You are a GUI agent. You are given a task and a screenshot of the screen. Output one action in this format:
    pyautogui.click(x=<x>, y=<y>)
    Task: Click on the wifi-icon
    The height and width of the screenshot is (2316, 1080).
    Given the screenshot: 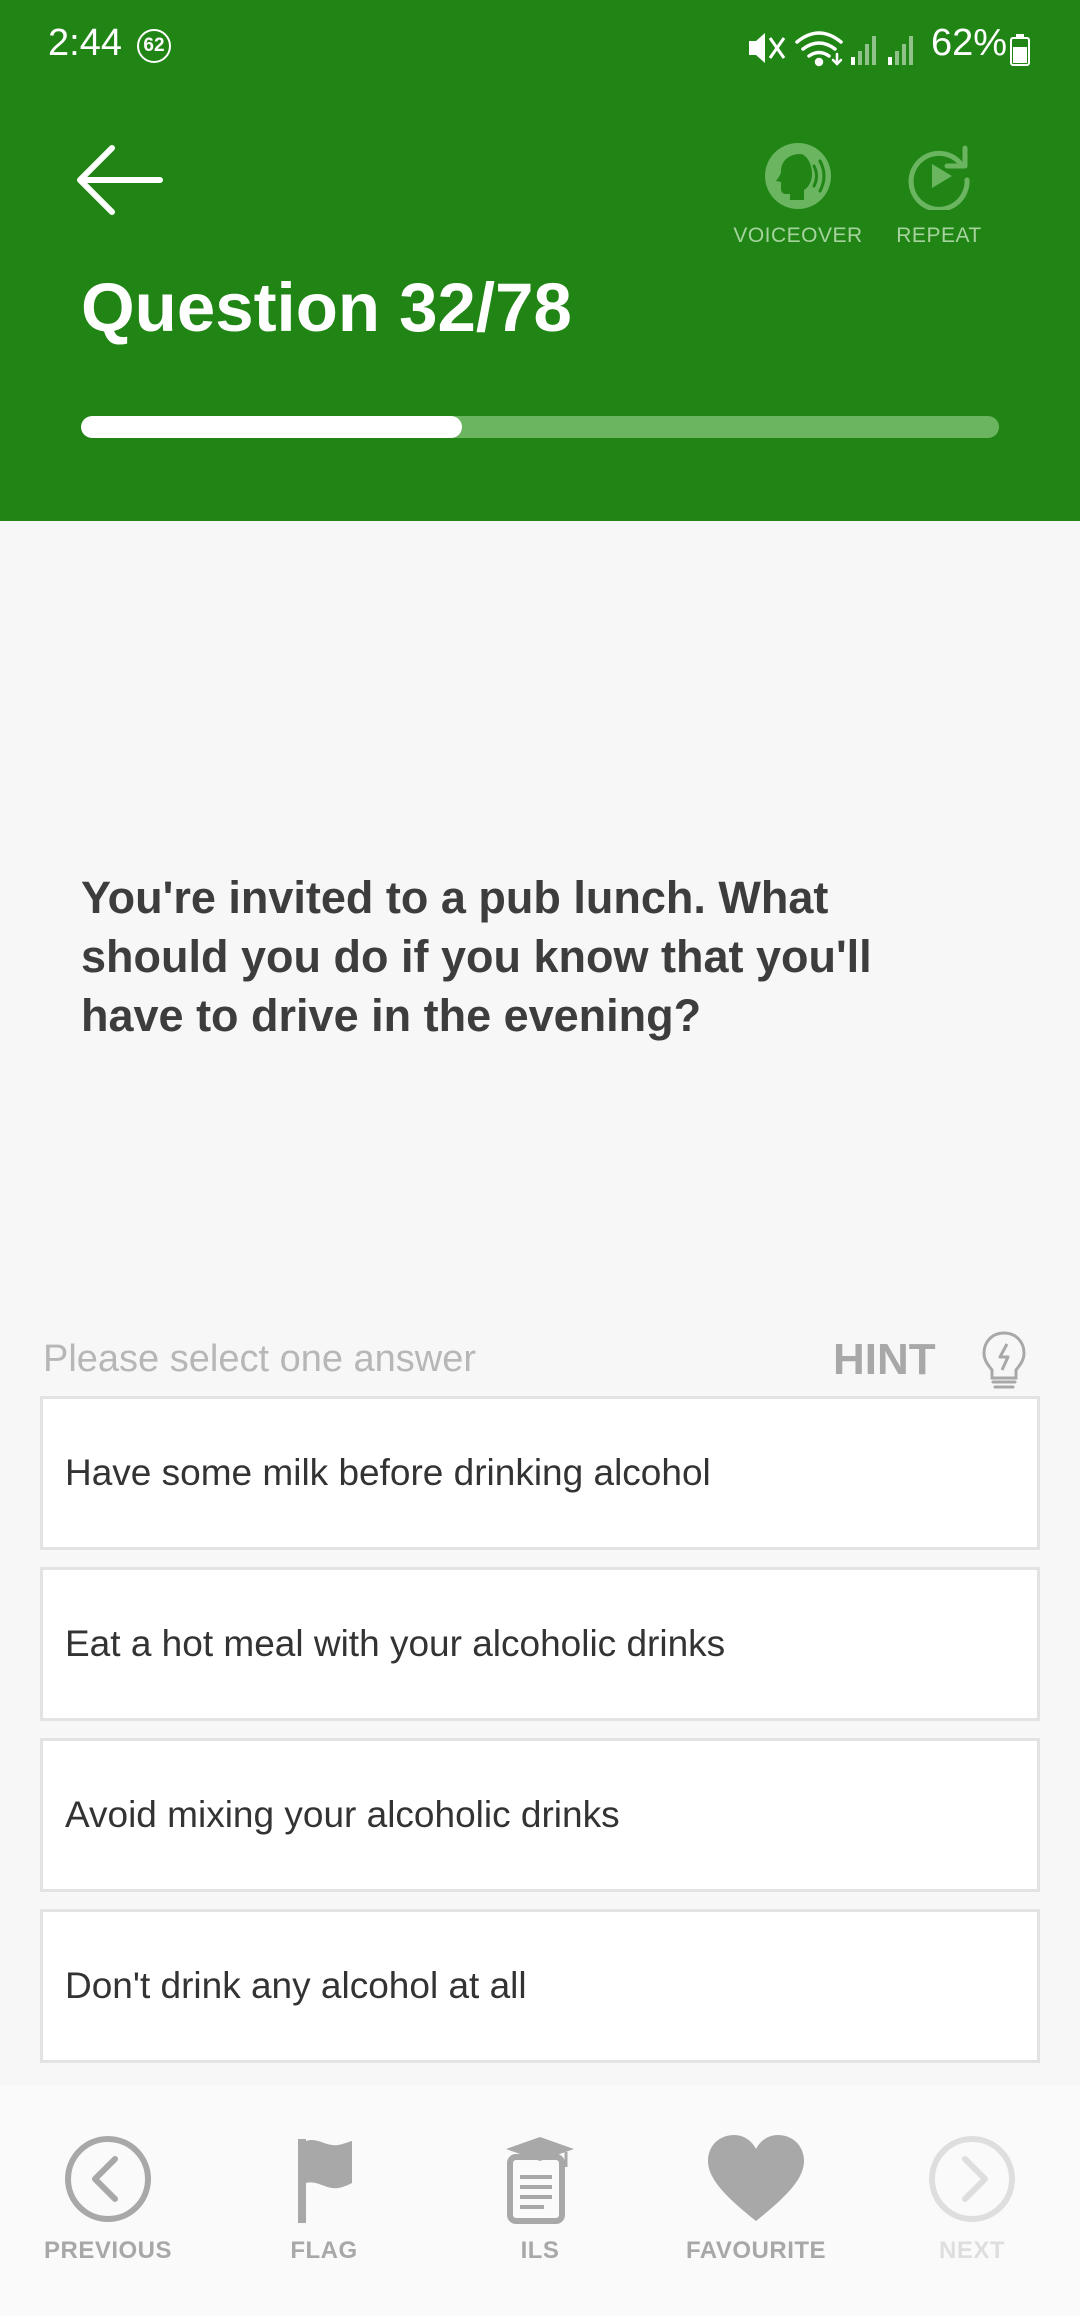 What is the action you would take?
    pyautogui.click(x=819, y=49)
    